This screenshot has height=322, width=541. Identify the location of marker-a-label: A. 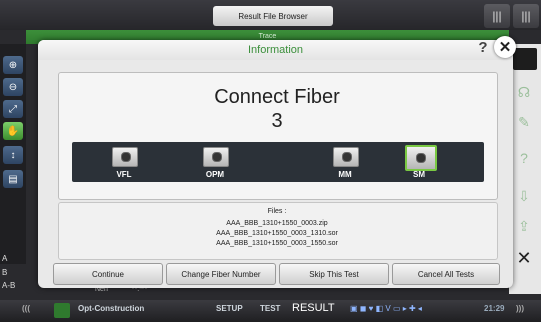
(5, 258).